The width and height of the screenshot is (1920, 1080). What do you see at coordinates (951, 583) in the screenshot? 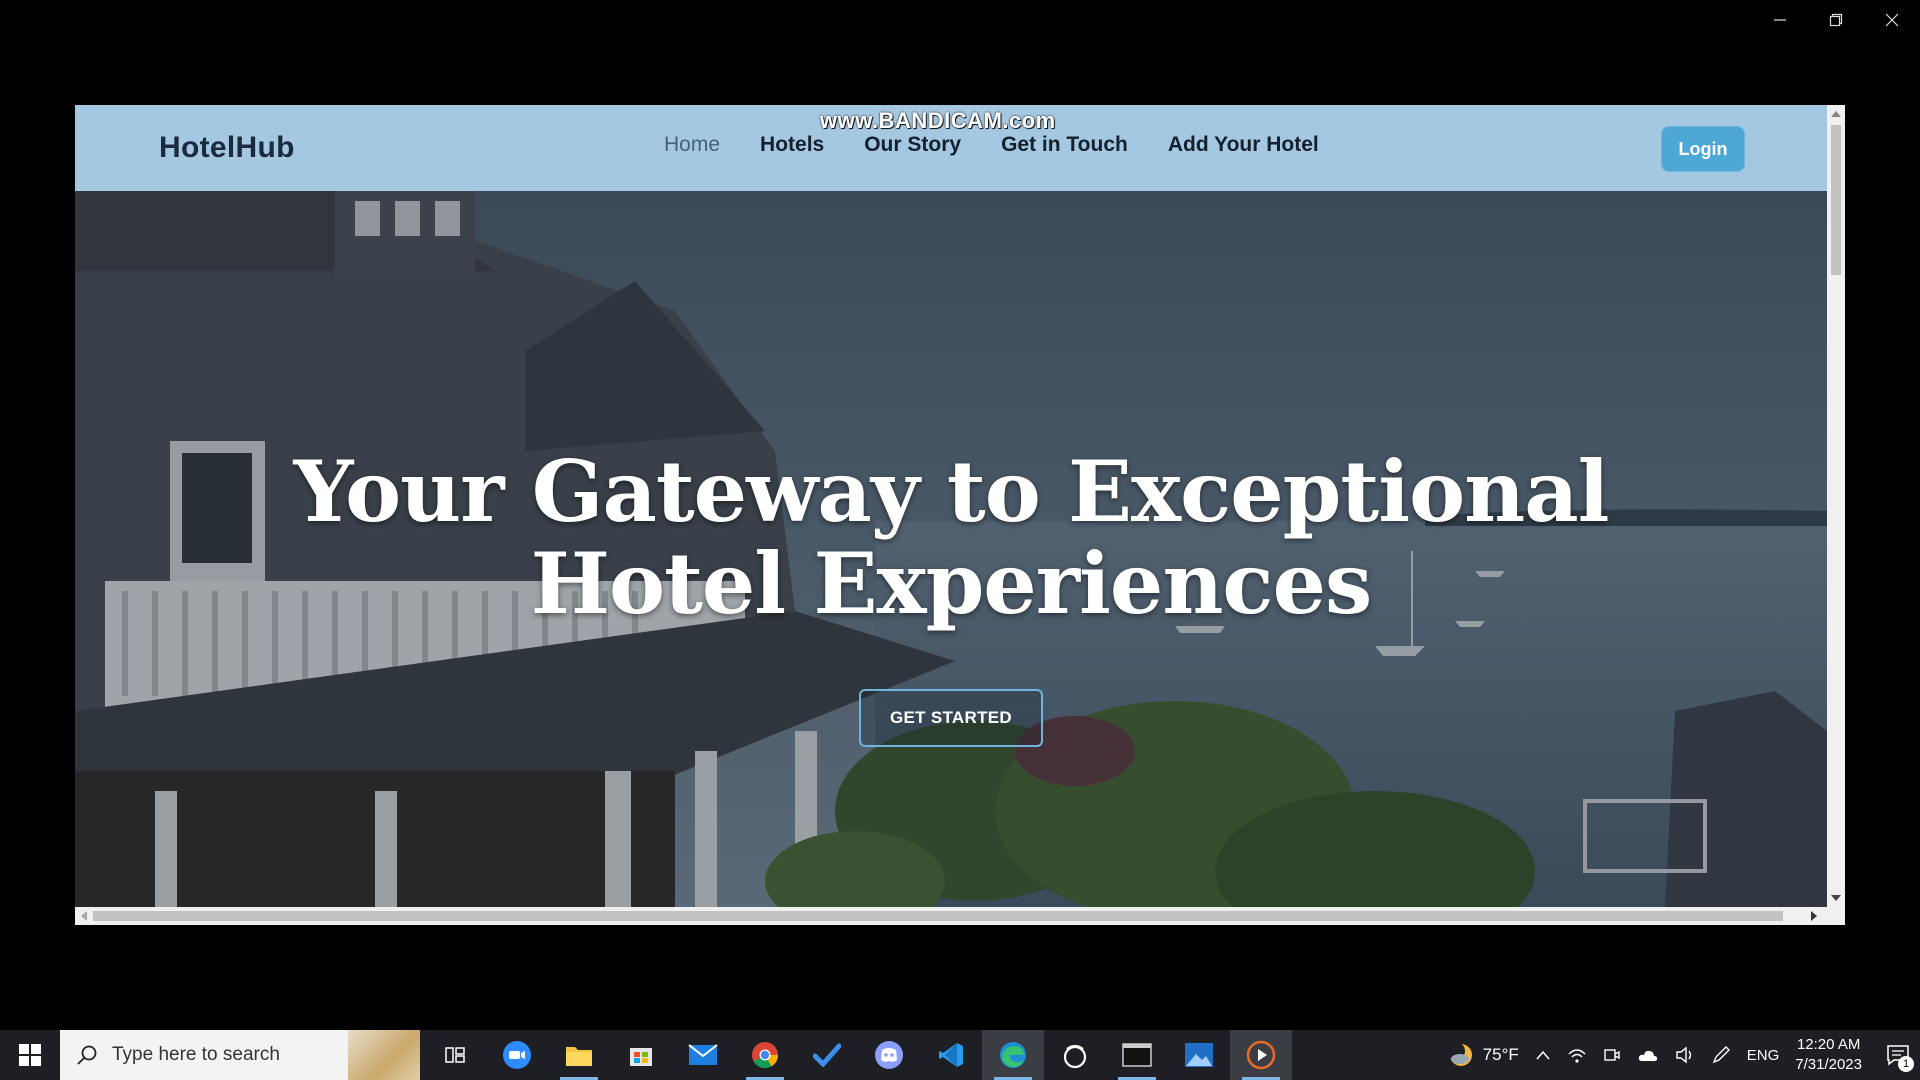
I see `hero-title-line2: Hotel Experiences` at bounding box center [951, 583].